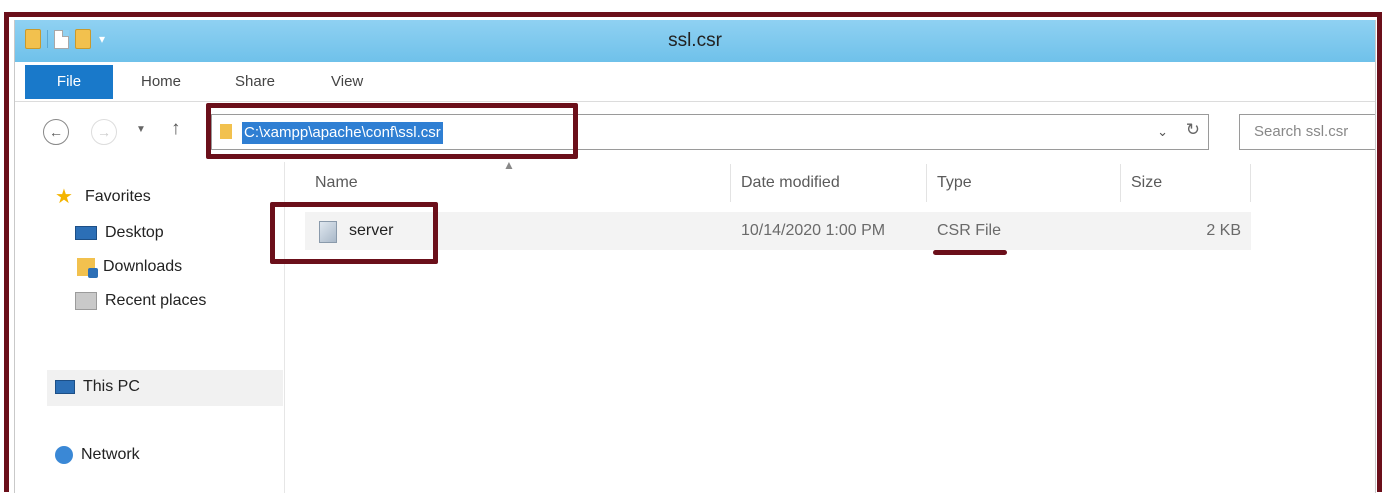 The width and height of the screenshot is (1386, 493). What do you see at coordinates (1186, 183) in the screenshot?
I see `column-header-size: Size` at bounding box center [1186, 183].